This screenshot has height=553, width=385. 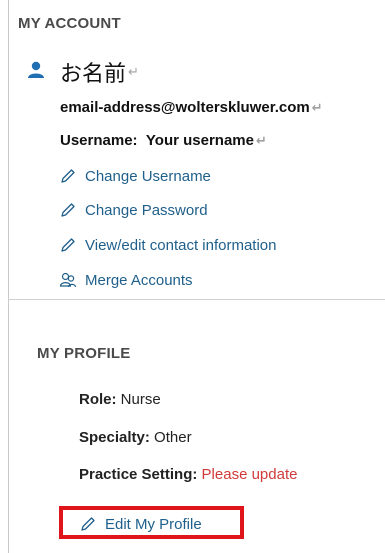 I want to click on username-value: Your username, so click(x=199, y=140).